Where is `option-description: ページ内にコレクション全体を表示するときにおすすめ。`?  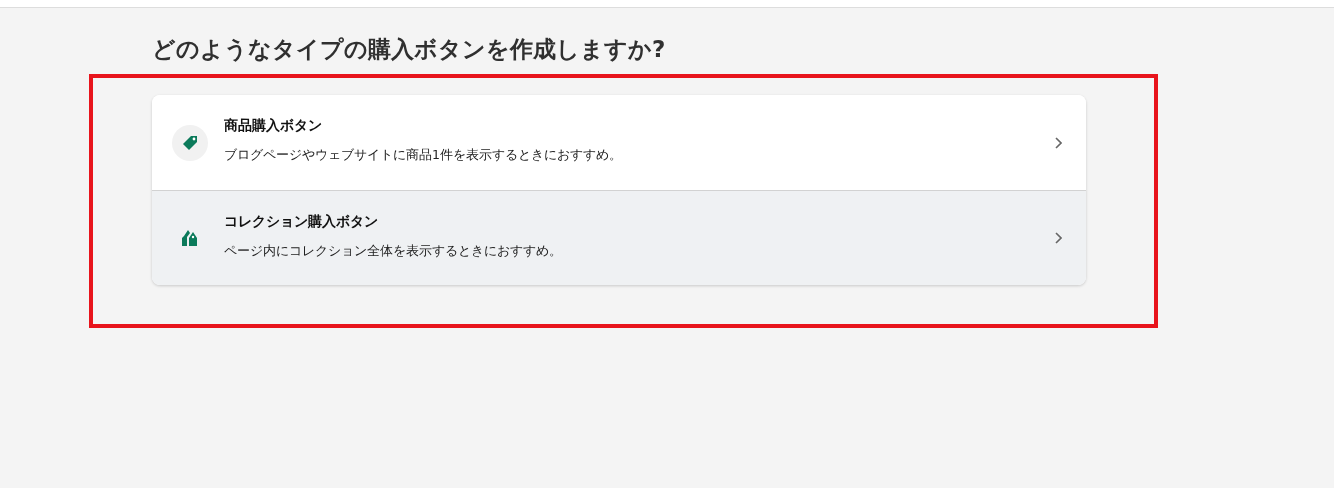 option-description: ページ内にコレクション全体を表示するときにおすすめ。 is located at coordinates (393, 251).